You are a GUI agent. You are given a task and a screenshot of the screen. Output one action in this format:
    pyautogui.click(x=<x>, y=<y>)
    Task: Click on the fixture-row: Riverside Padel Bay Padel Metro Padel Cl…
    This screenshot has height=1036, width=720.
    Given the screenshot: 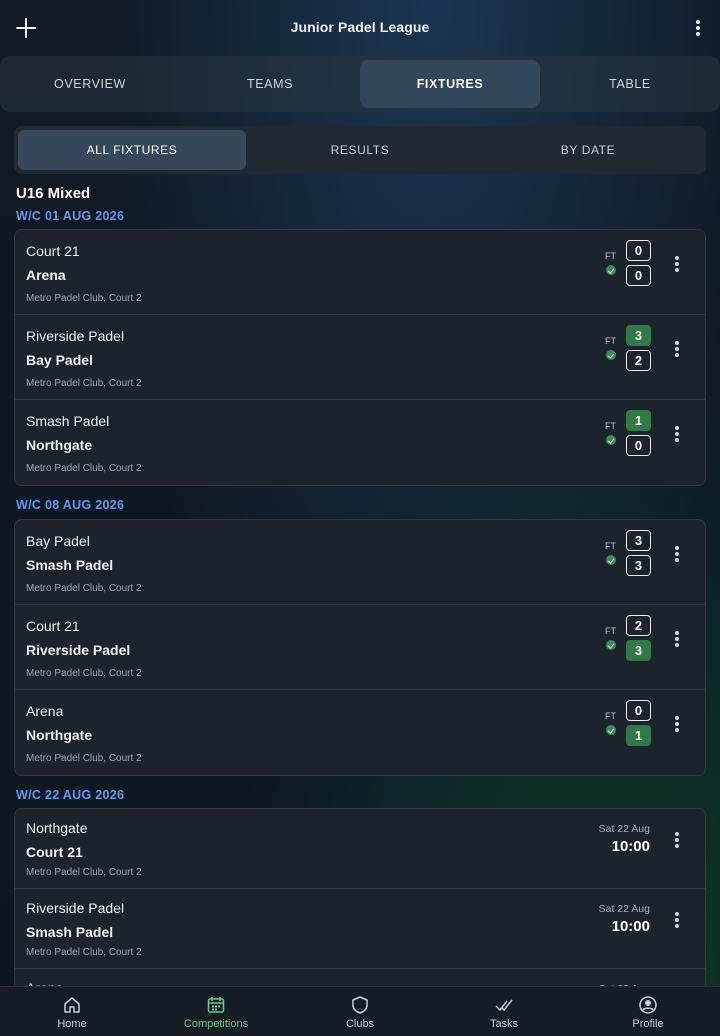 What is the action you would take?
    pyautogui.click(x=360, y=357)
    